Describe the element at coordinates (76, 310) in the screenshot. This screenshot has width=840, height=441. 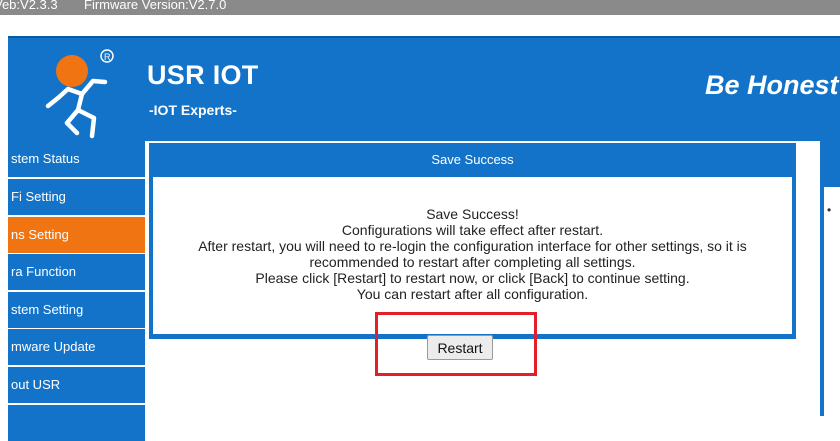
I see `sidebar-item-system-setting: stem Setting` at that location.